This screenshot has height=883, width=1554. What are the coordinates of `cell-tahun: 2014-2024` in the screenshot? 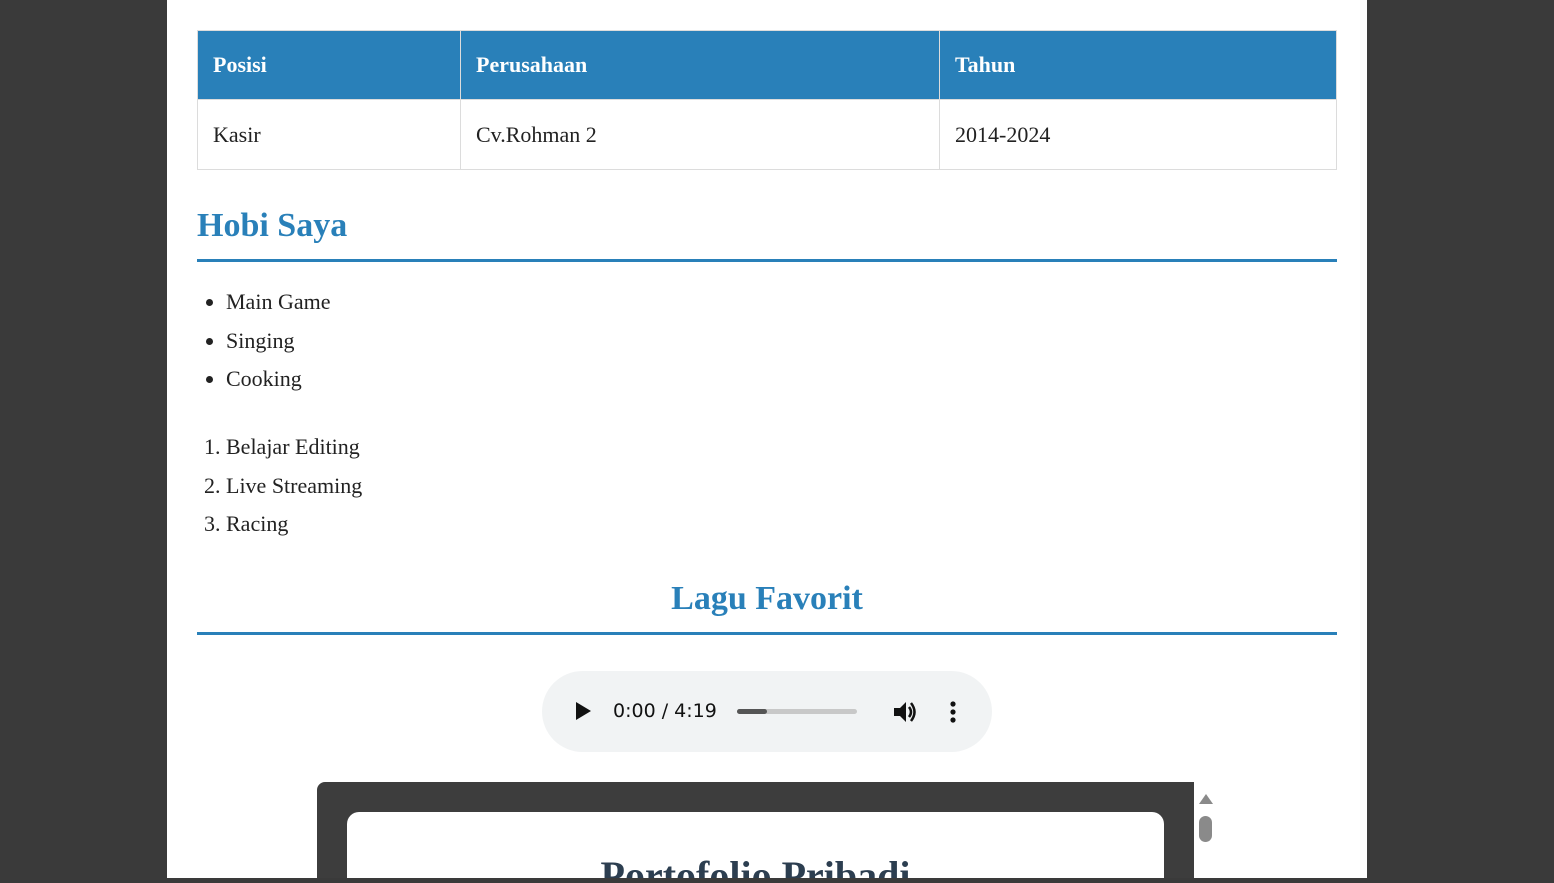 It's located at (1138, 134).